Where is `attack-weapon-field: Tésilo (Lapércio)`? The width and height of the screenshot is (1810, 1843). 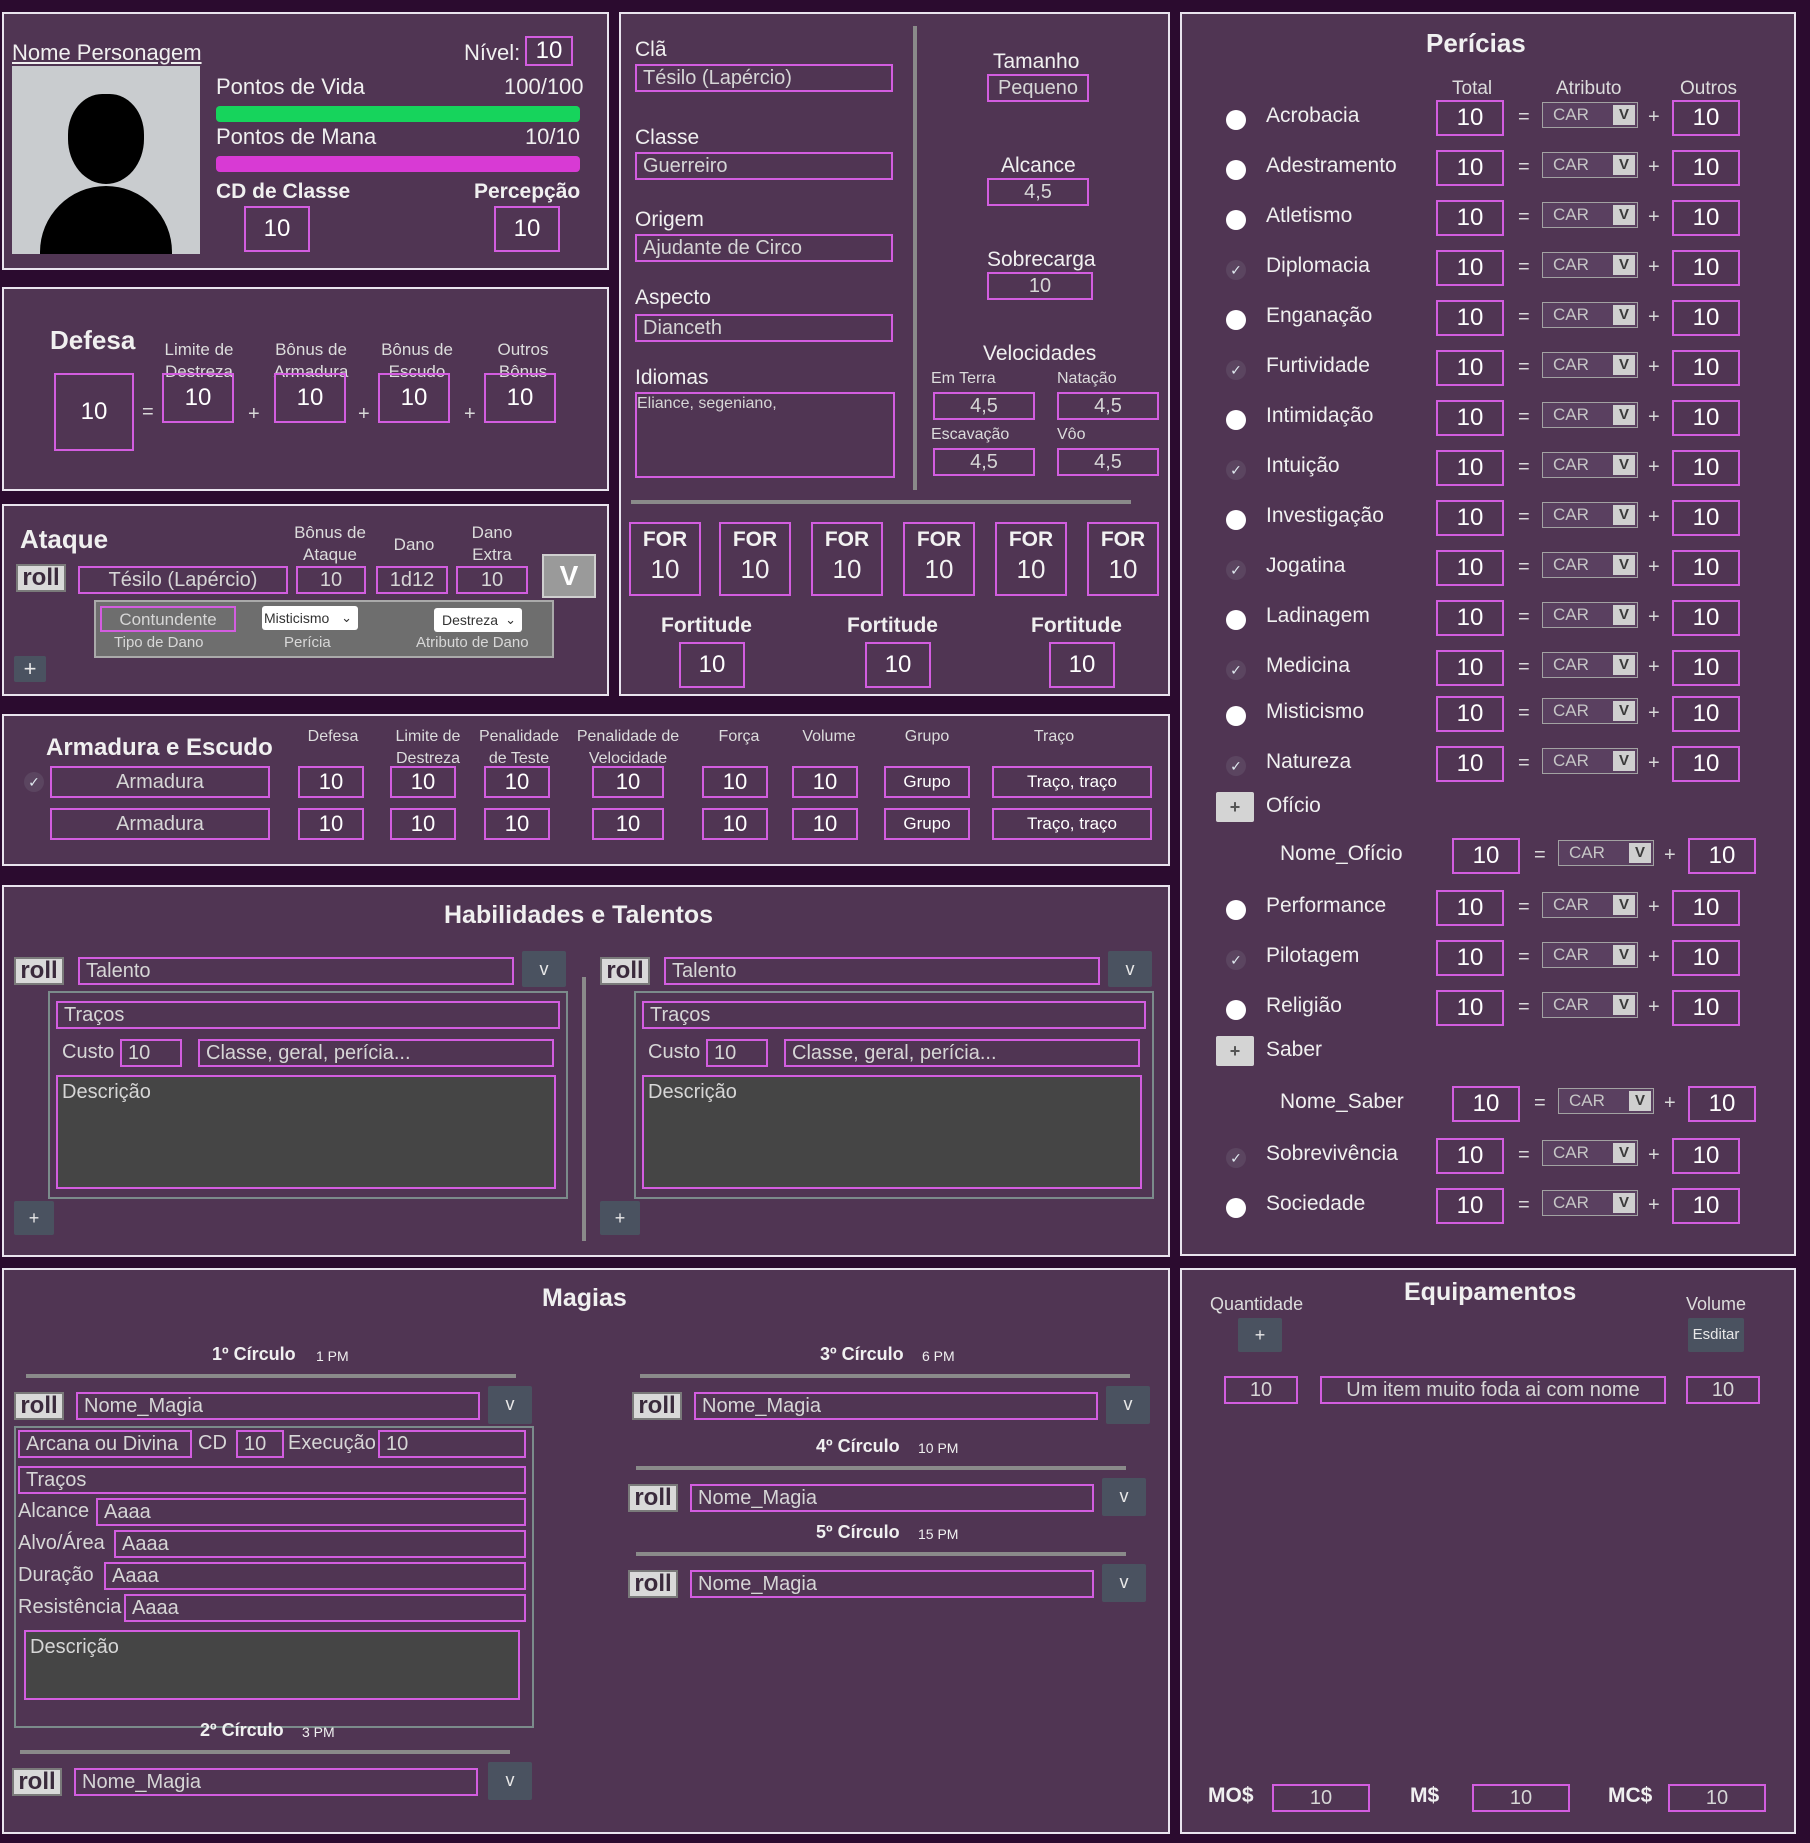 attack-weapon-field: Tésilo (Lapércio) is located at coordinates (183, 580).